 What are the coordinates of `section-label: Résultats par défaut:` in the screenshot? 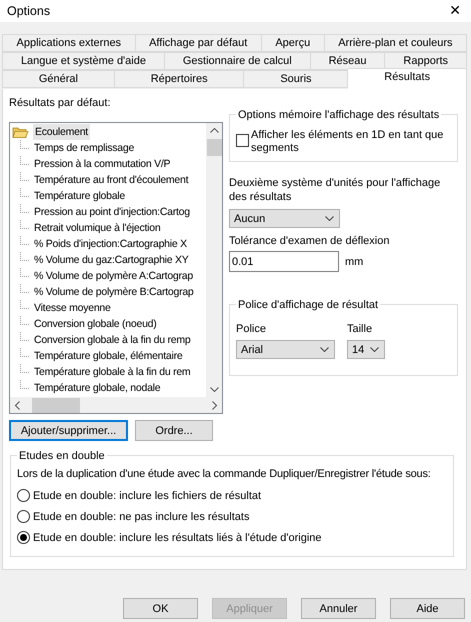 It's located at (60, 103).